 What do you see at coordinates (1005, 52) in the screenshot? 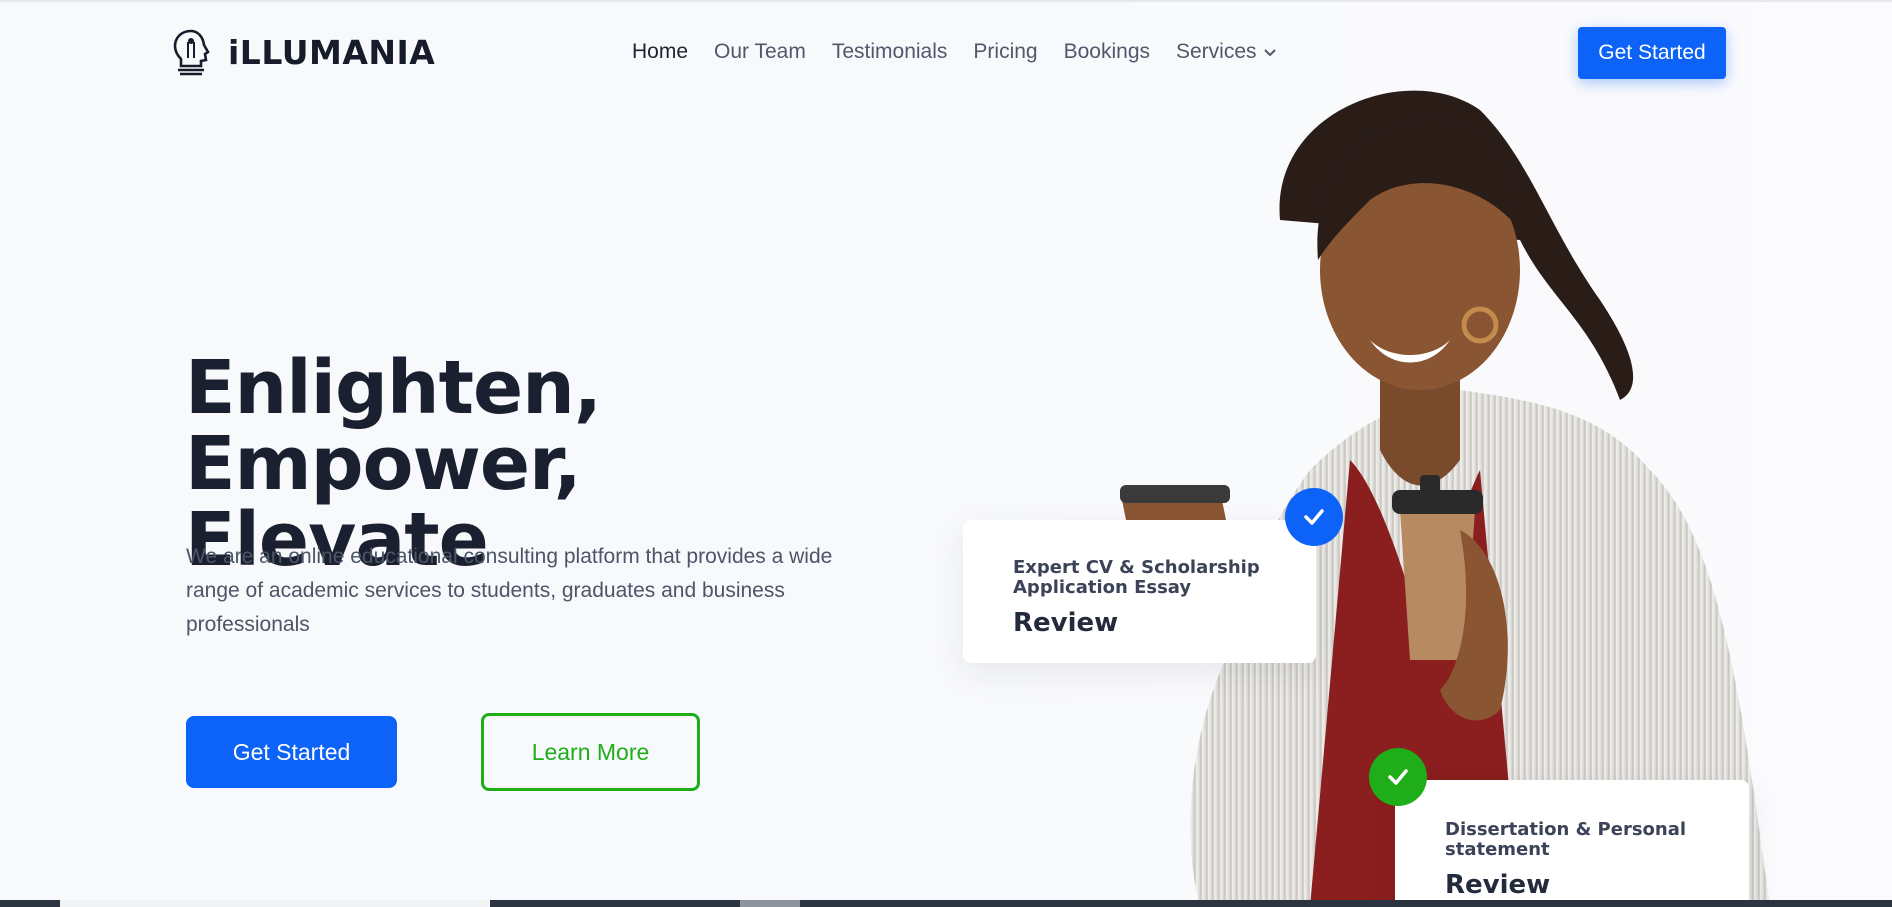
I see `nav-link-pricing: Pricing` at bounding box center [1005, 52].